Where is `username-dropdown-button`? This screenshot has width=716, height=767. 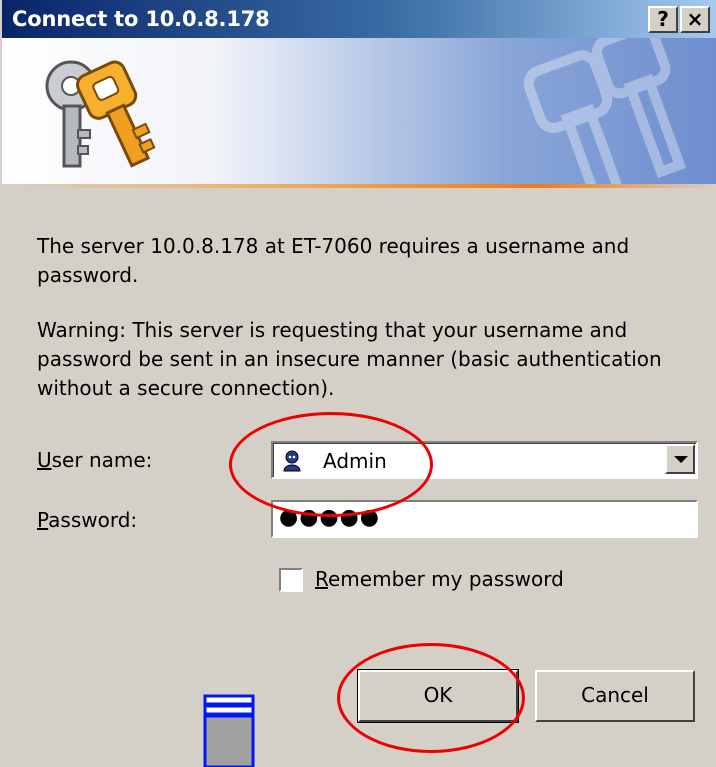 username-dropdown-button is located at coordinates (680, 459).